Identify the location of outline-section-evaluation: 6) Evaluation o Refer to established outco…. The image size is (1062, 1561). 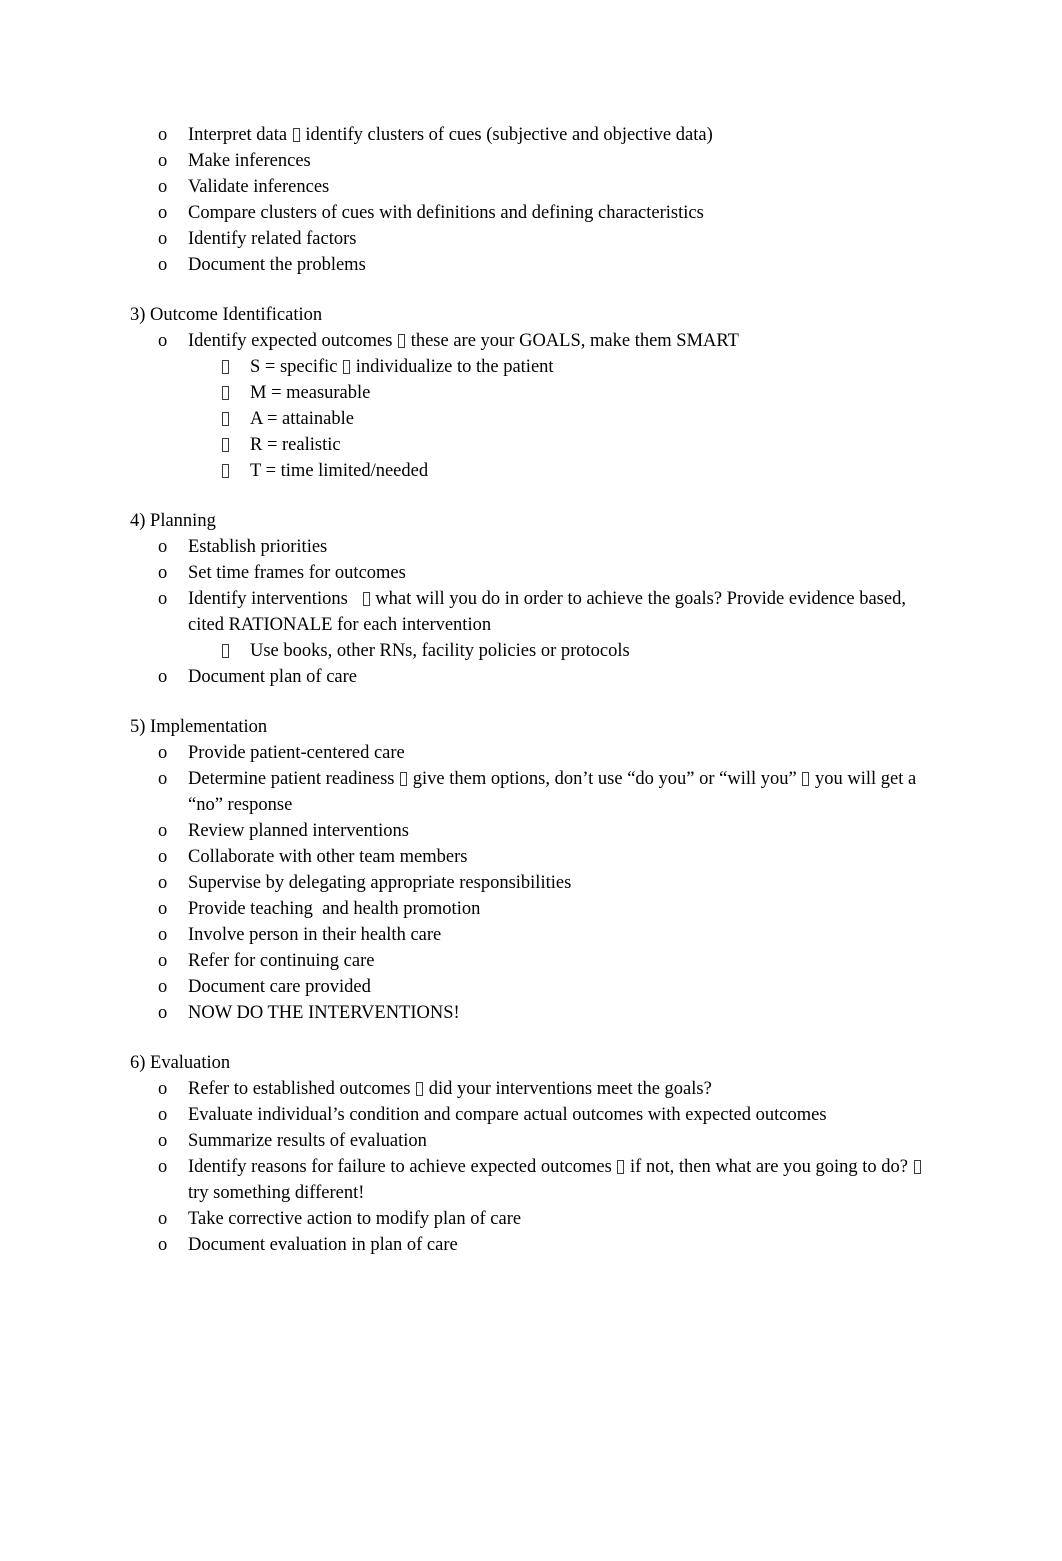
(536, 1154).